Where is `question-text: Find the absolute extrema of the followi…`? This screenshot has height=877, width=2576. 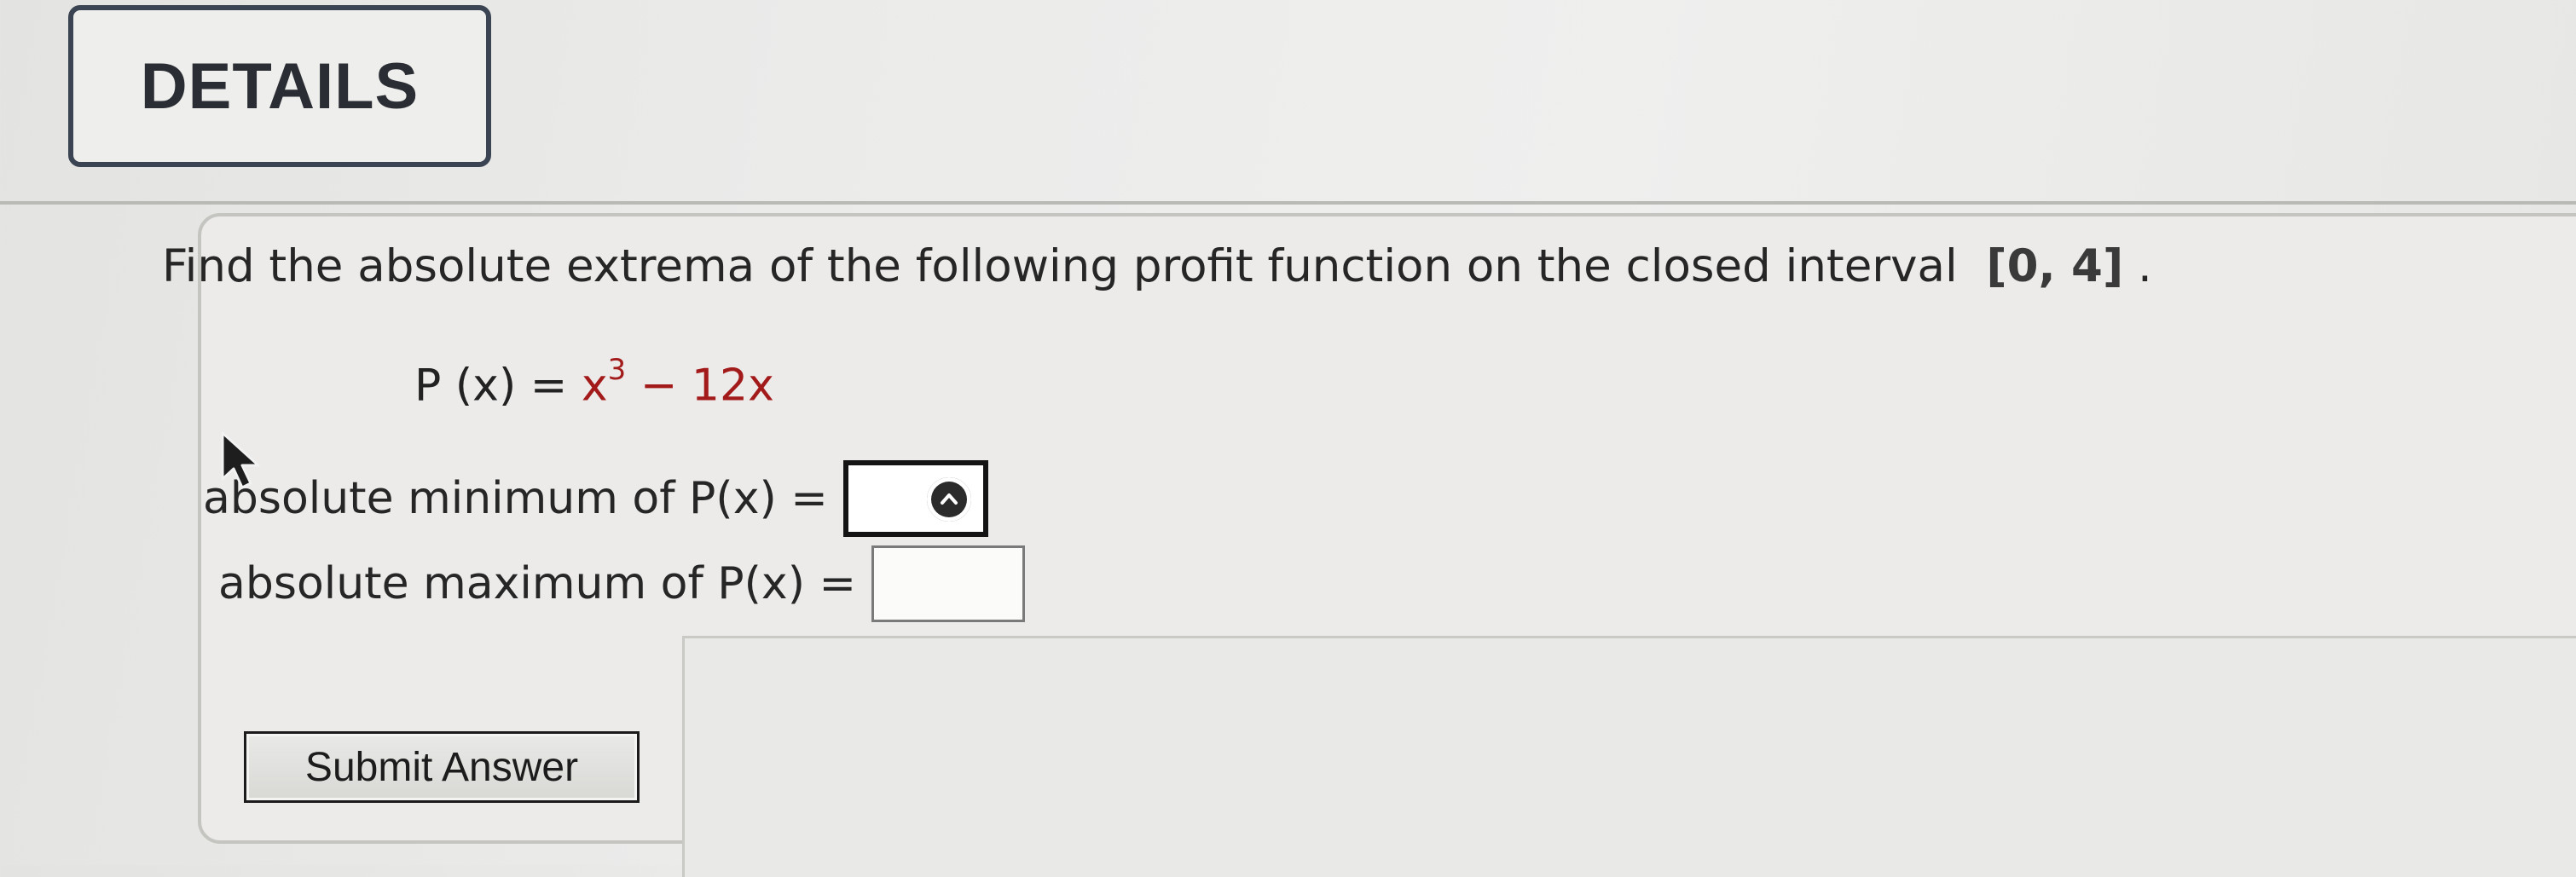
question-text: Find the absolute extrema of the followi… is located at coordinates (1348, 266).